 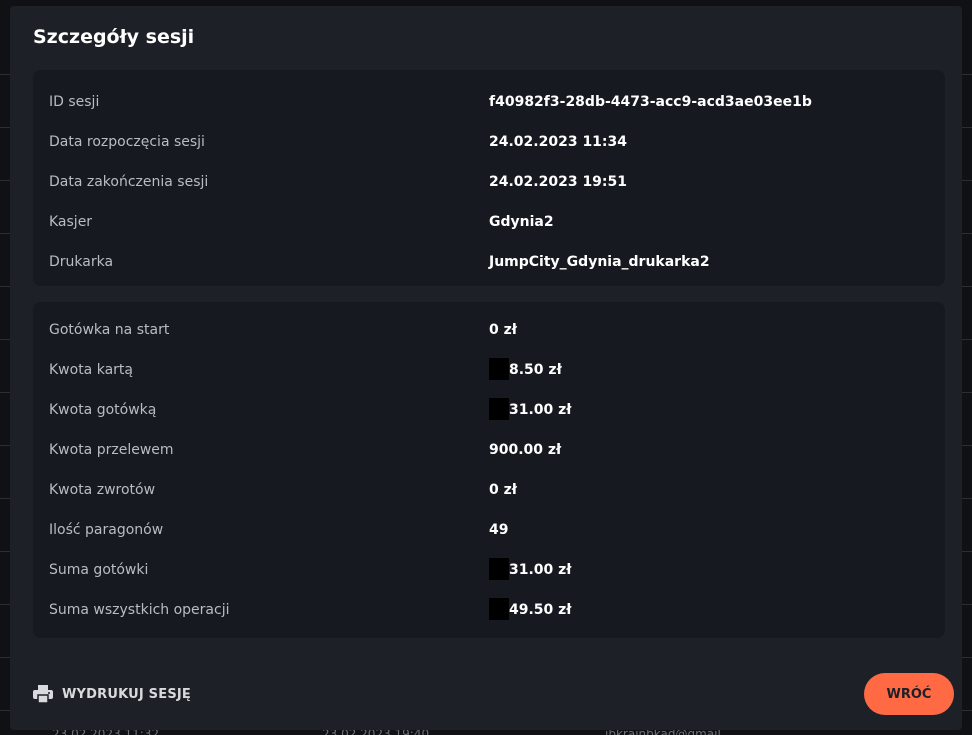 I want to click on money-row: Kwota kartą 8.50 zł, so click(x=489, y=370).